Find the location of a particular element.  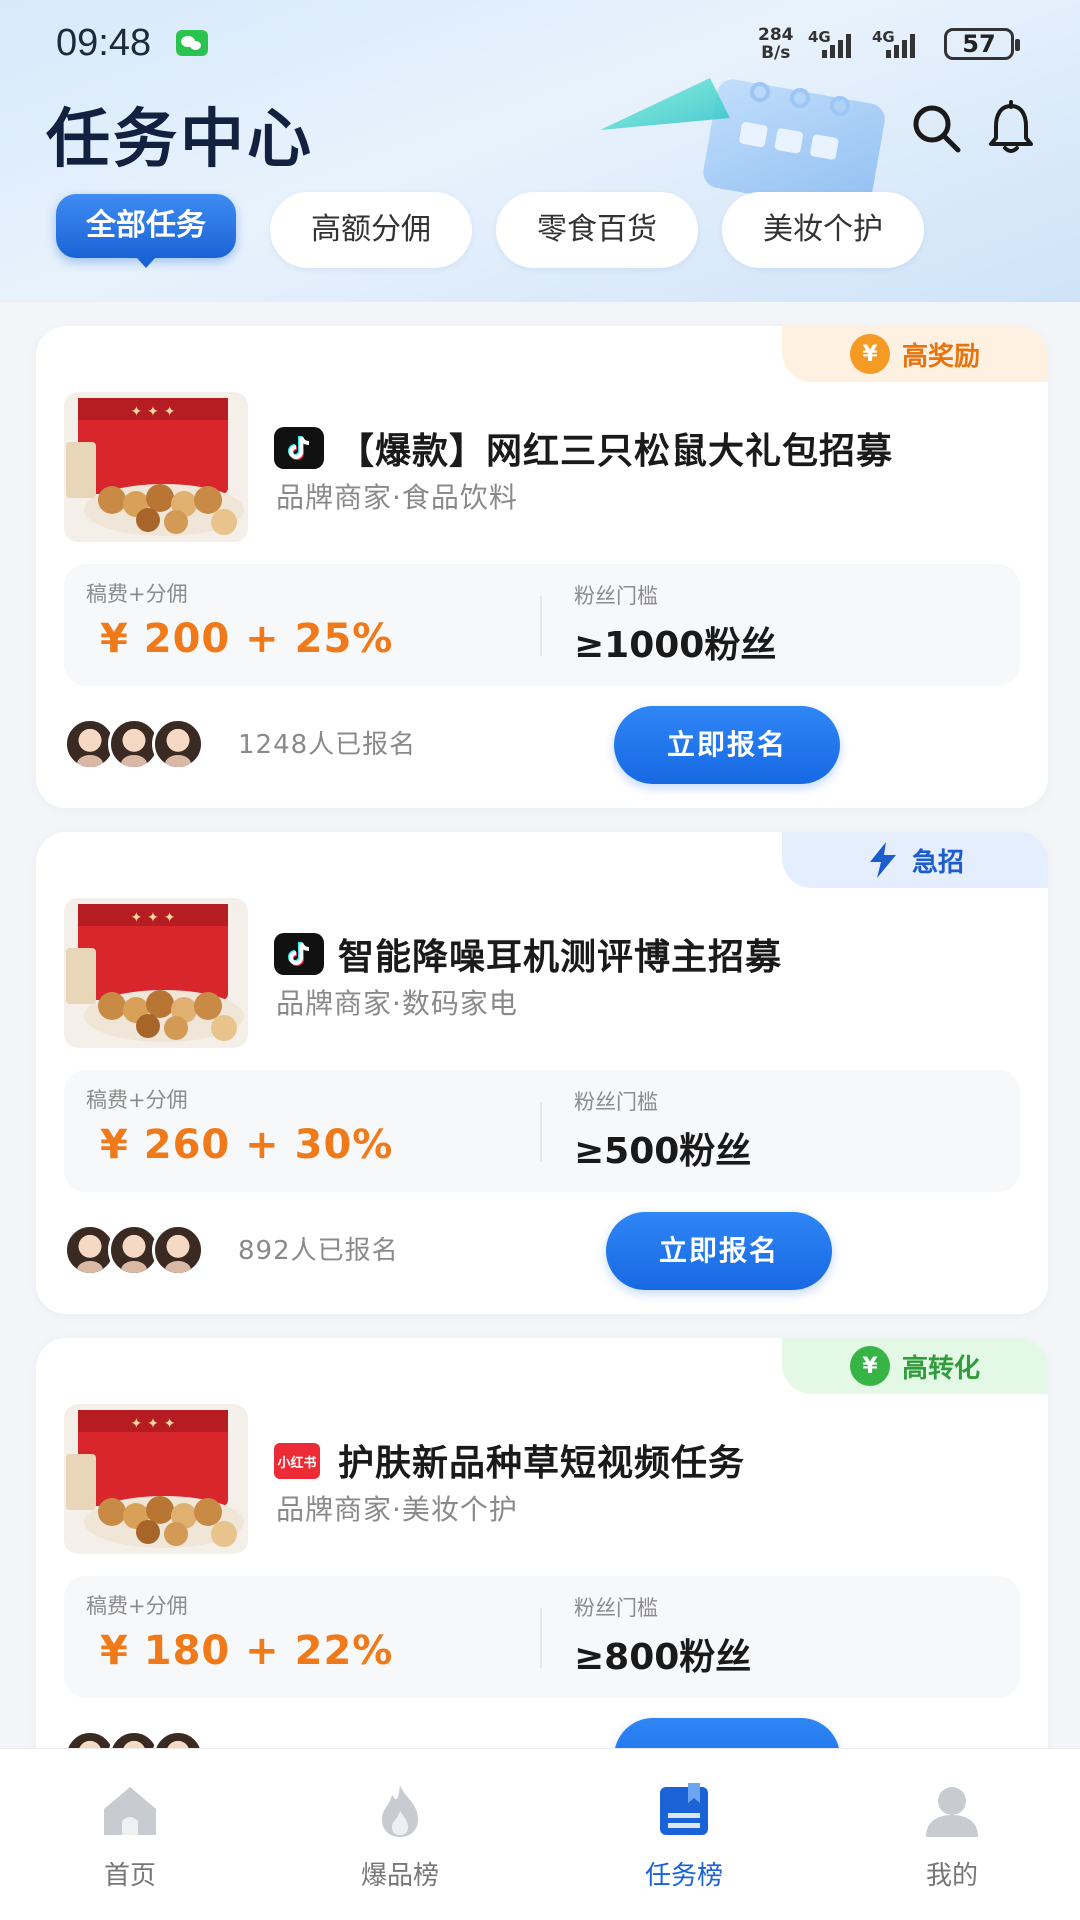

task-title: 护肤新品种草短视频任务 is located at coordinates (541, 1460).